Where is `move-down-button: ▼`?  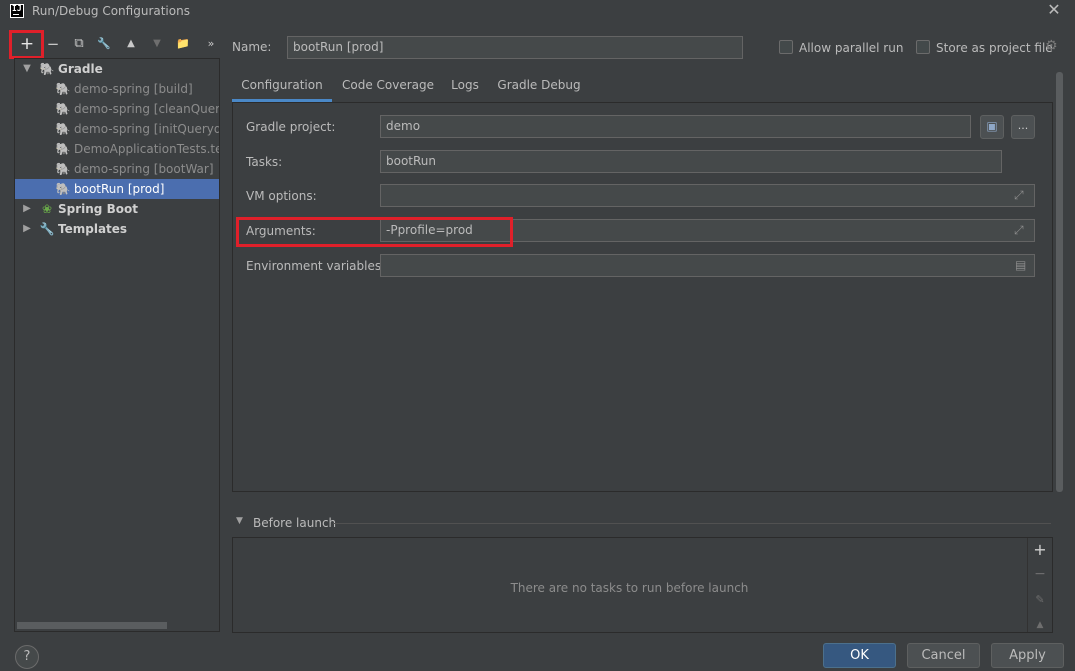
move-down-button: ▼ is located at coordinates (157, 44).